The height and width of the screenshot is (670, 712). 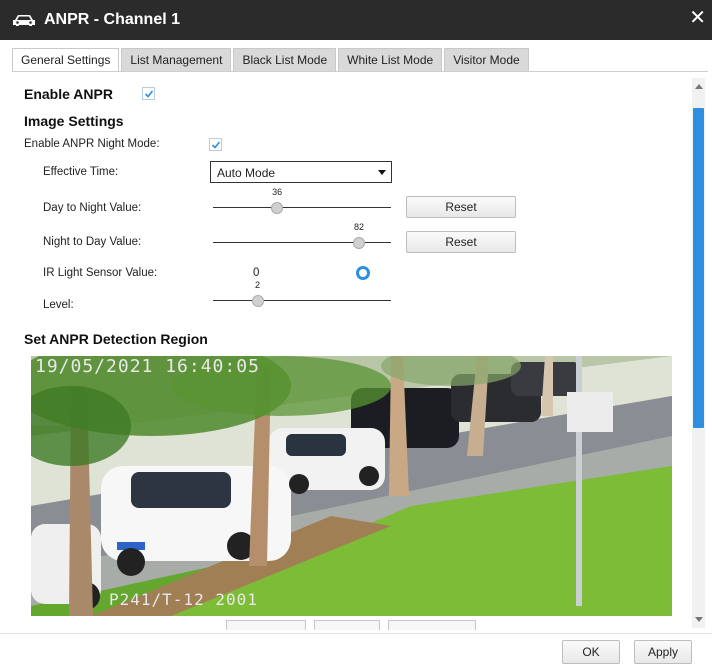 What do you see at coordinates (382, 172) in the screenshot?
I see `chevron-down-icon` at bounding box center [382, 172].